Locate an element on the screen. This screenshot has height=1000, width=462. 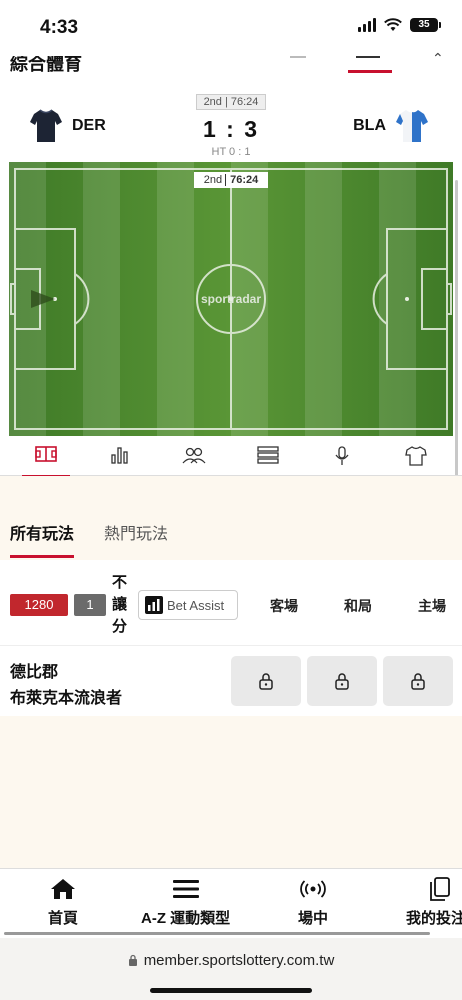
market-row: 德比郡 布萊克本流浪者 is located at coordinates (231, 681).